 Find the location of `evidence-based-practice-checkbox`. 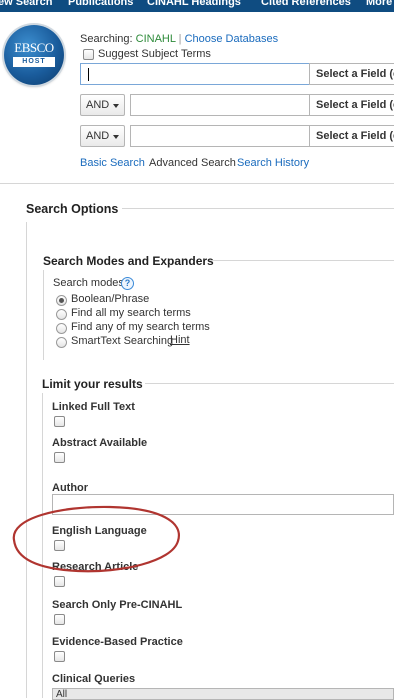

evidence-based-practice-checkbox is located at coordinates (59, 656).